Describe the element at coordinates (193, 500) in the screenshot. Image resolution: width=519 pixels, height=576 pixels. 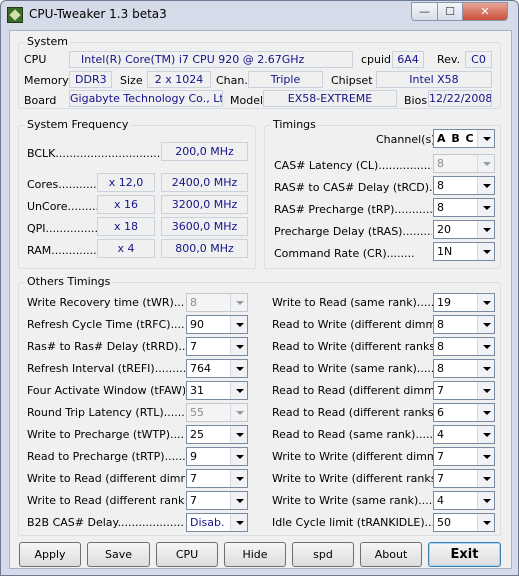
I see `others-left-value-9: 7` at that location.